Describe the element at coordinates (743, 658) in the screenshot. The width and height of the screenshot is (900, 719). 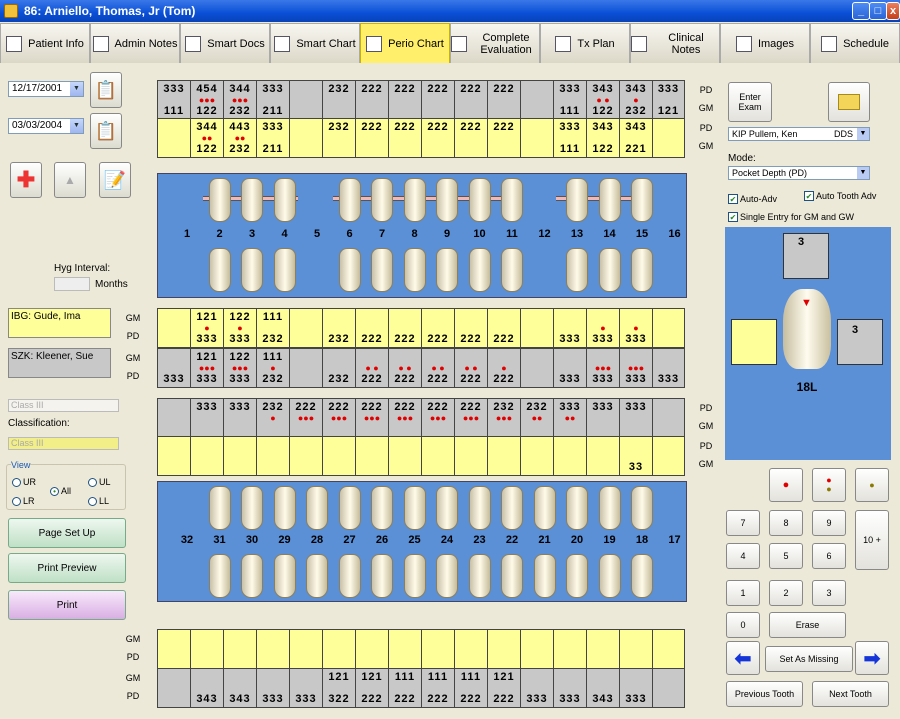
I see `prev-arrow-button: ⬅` at that location.